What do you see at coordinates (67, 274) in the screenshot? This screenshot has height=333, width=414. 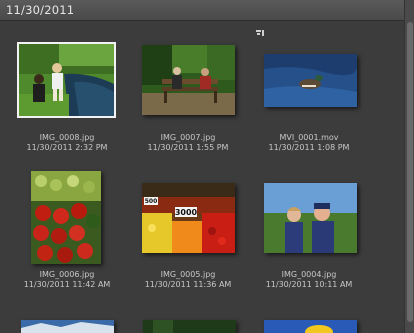 I see `file-name: IMG_0006.jpg` at bounding box center [67, 274].